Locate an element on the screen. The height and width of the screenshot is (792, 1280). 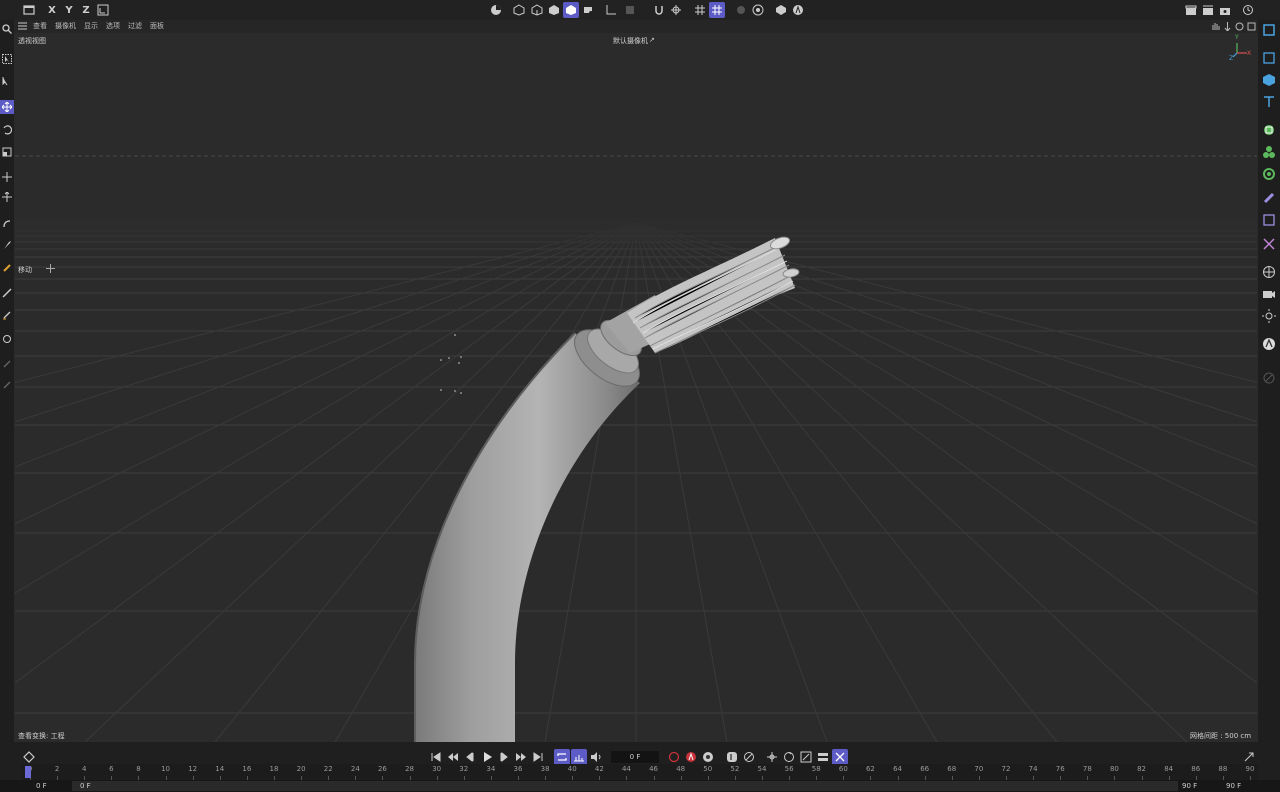
key-interp-icon is located at coordinates (749, 757).